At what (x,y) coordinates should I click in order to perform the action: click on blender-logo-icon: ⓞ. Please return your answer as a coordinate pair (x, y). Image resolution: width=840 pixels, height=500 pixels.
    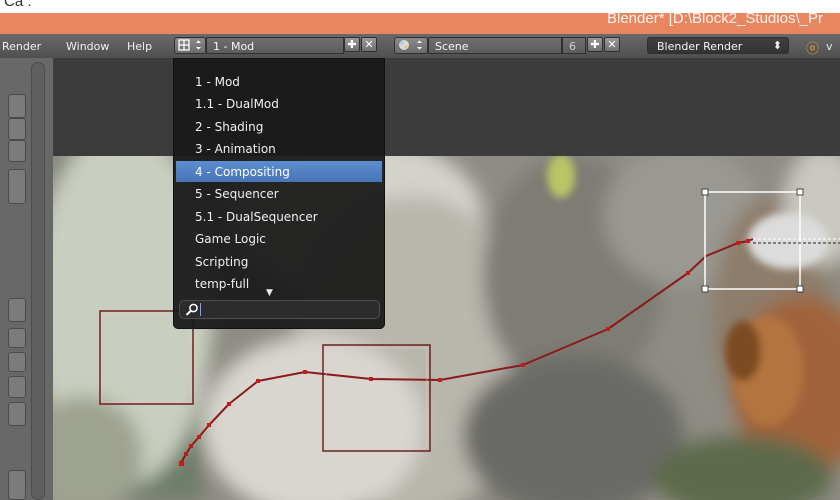
    Looking at the image, I should click on (813, 49).